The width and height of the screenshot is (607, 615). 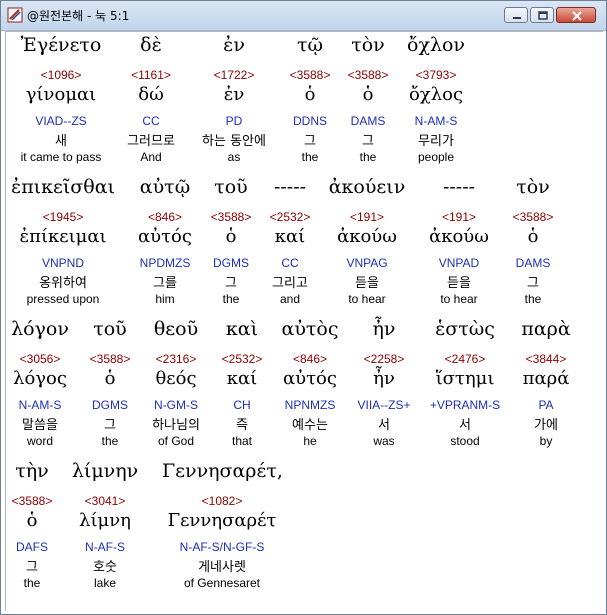 I want to click on greek-word: ἐπικεῖσθαι, so click(x=63, y=187).